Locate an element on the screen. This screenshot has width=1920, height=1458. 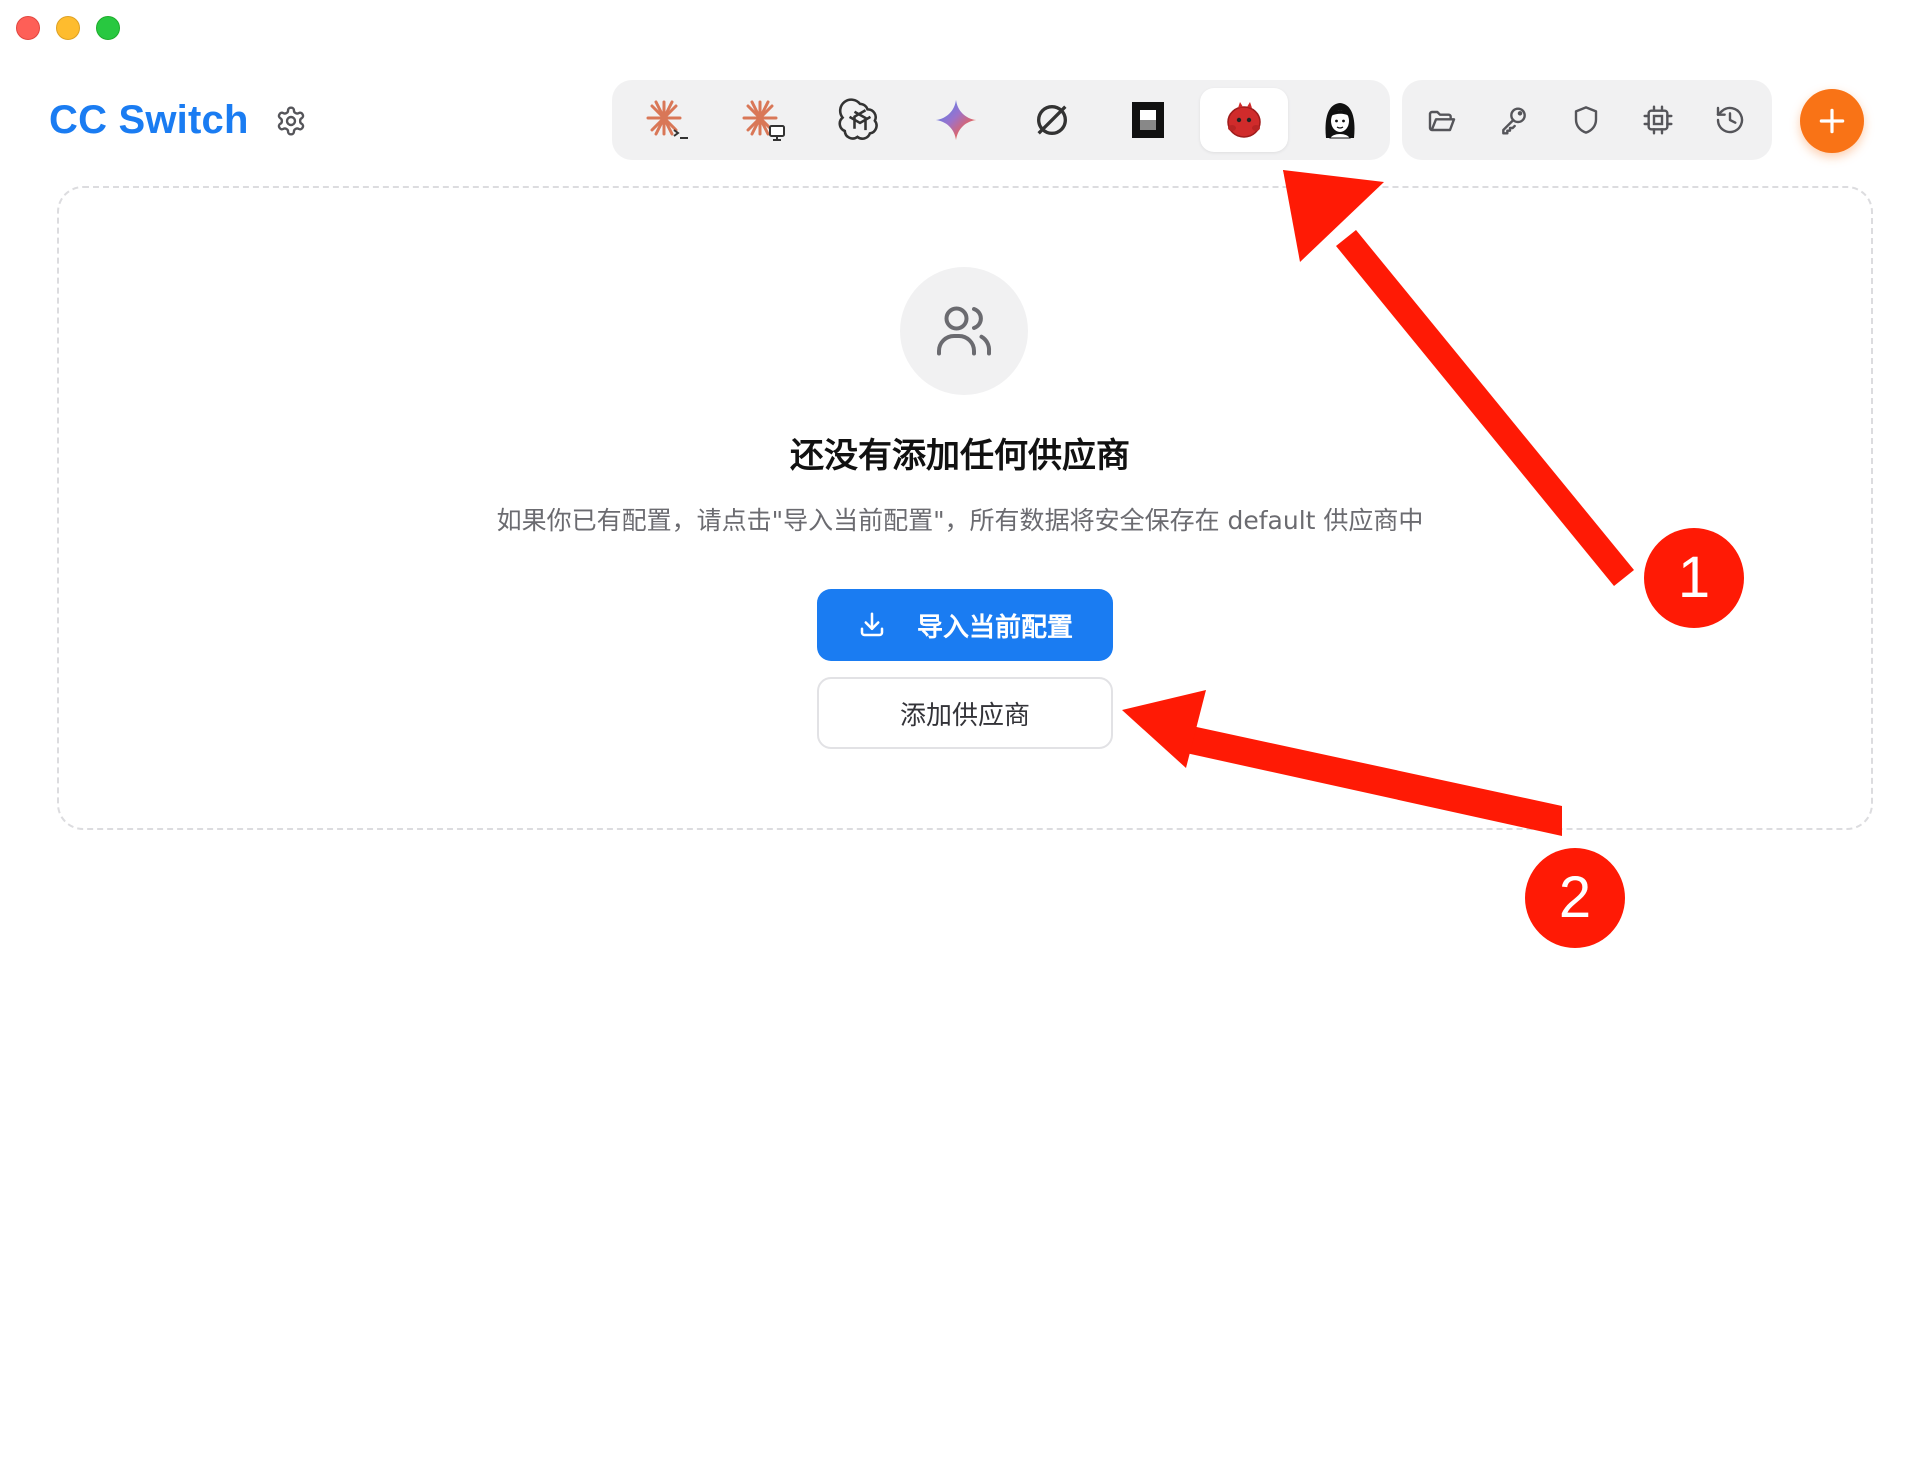
folder-icon is located at coordinates (1442, 120).